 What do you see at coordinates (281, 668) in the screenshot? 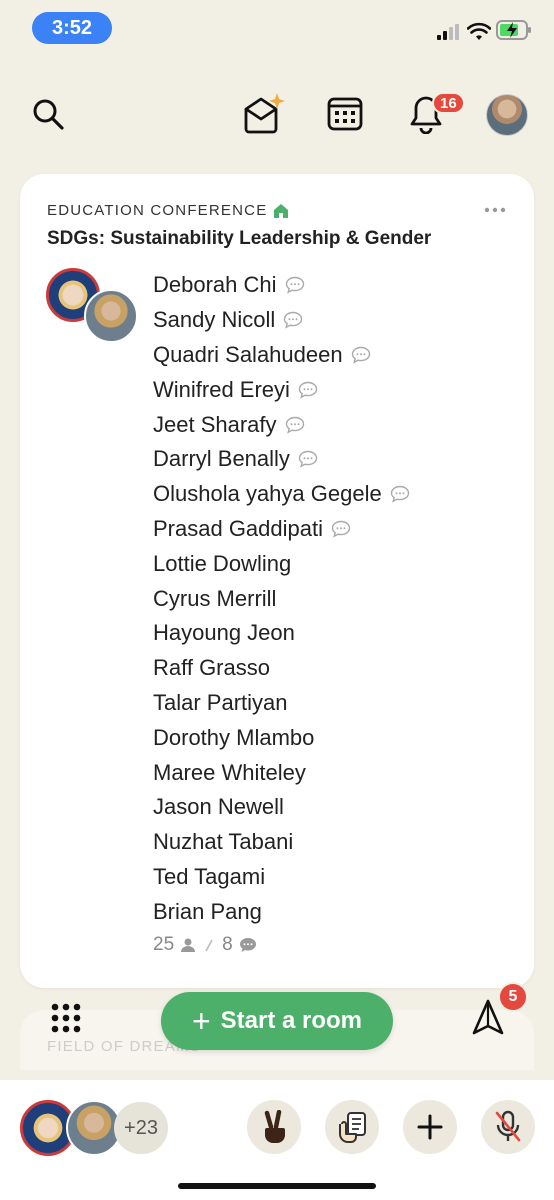
I see `speaker-row: Raff Grasso` at bounding box center [281, 668].